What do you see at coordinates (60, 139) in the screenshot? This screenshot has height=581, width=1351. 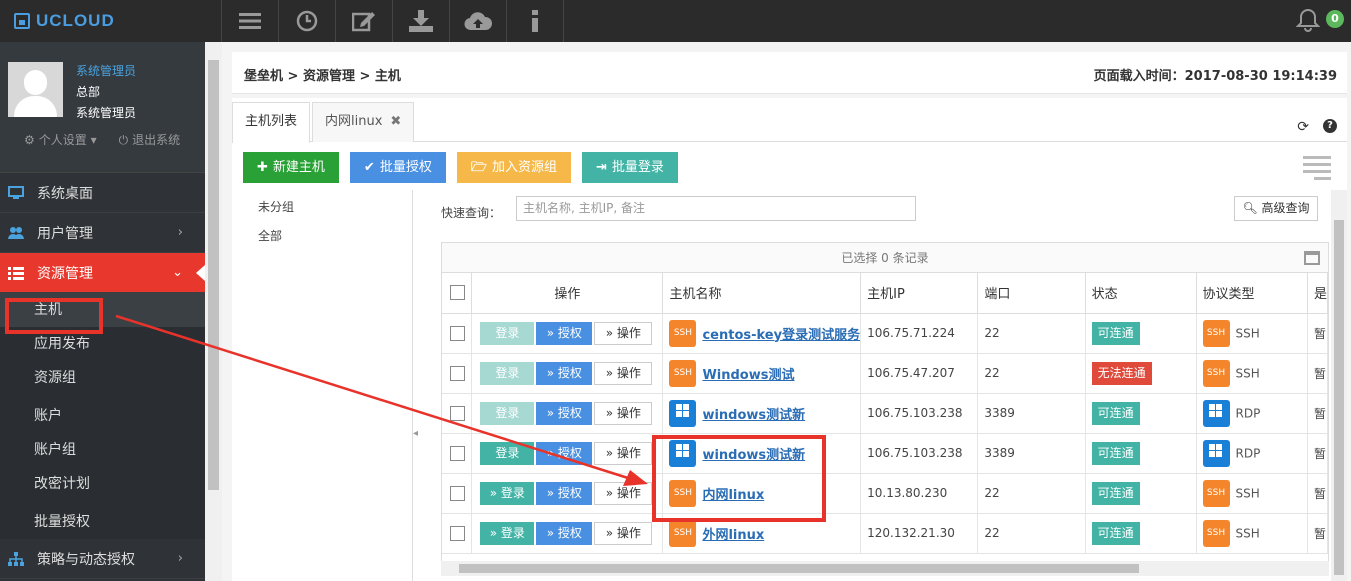 I see `personal-settings-link: ⚙ 个人设置 ▾` at bounding box center [60, 139].